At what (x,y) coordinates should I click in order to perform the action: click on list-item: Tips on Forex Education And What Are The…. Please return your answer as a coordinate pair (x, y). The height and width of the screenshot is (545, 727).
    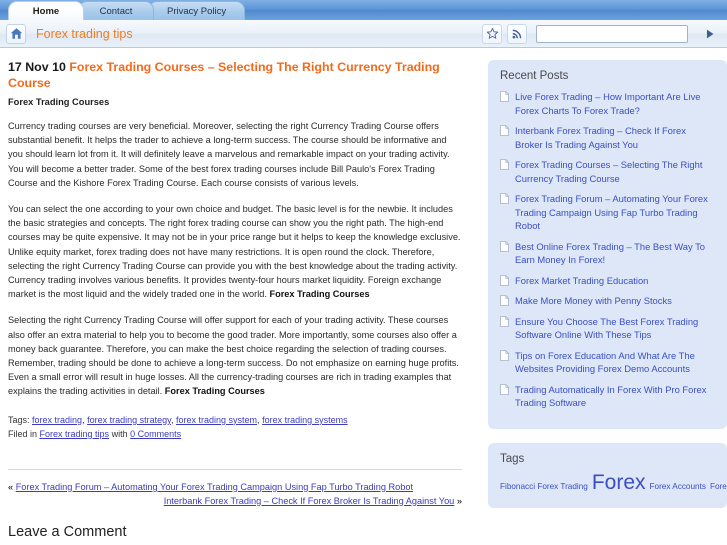
    Looking at the image, I should click on (607, 362).